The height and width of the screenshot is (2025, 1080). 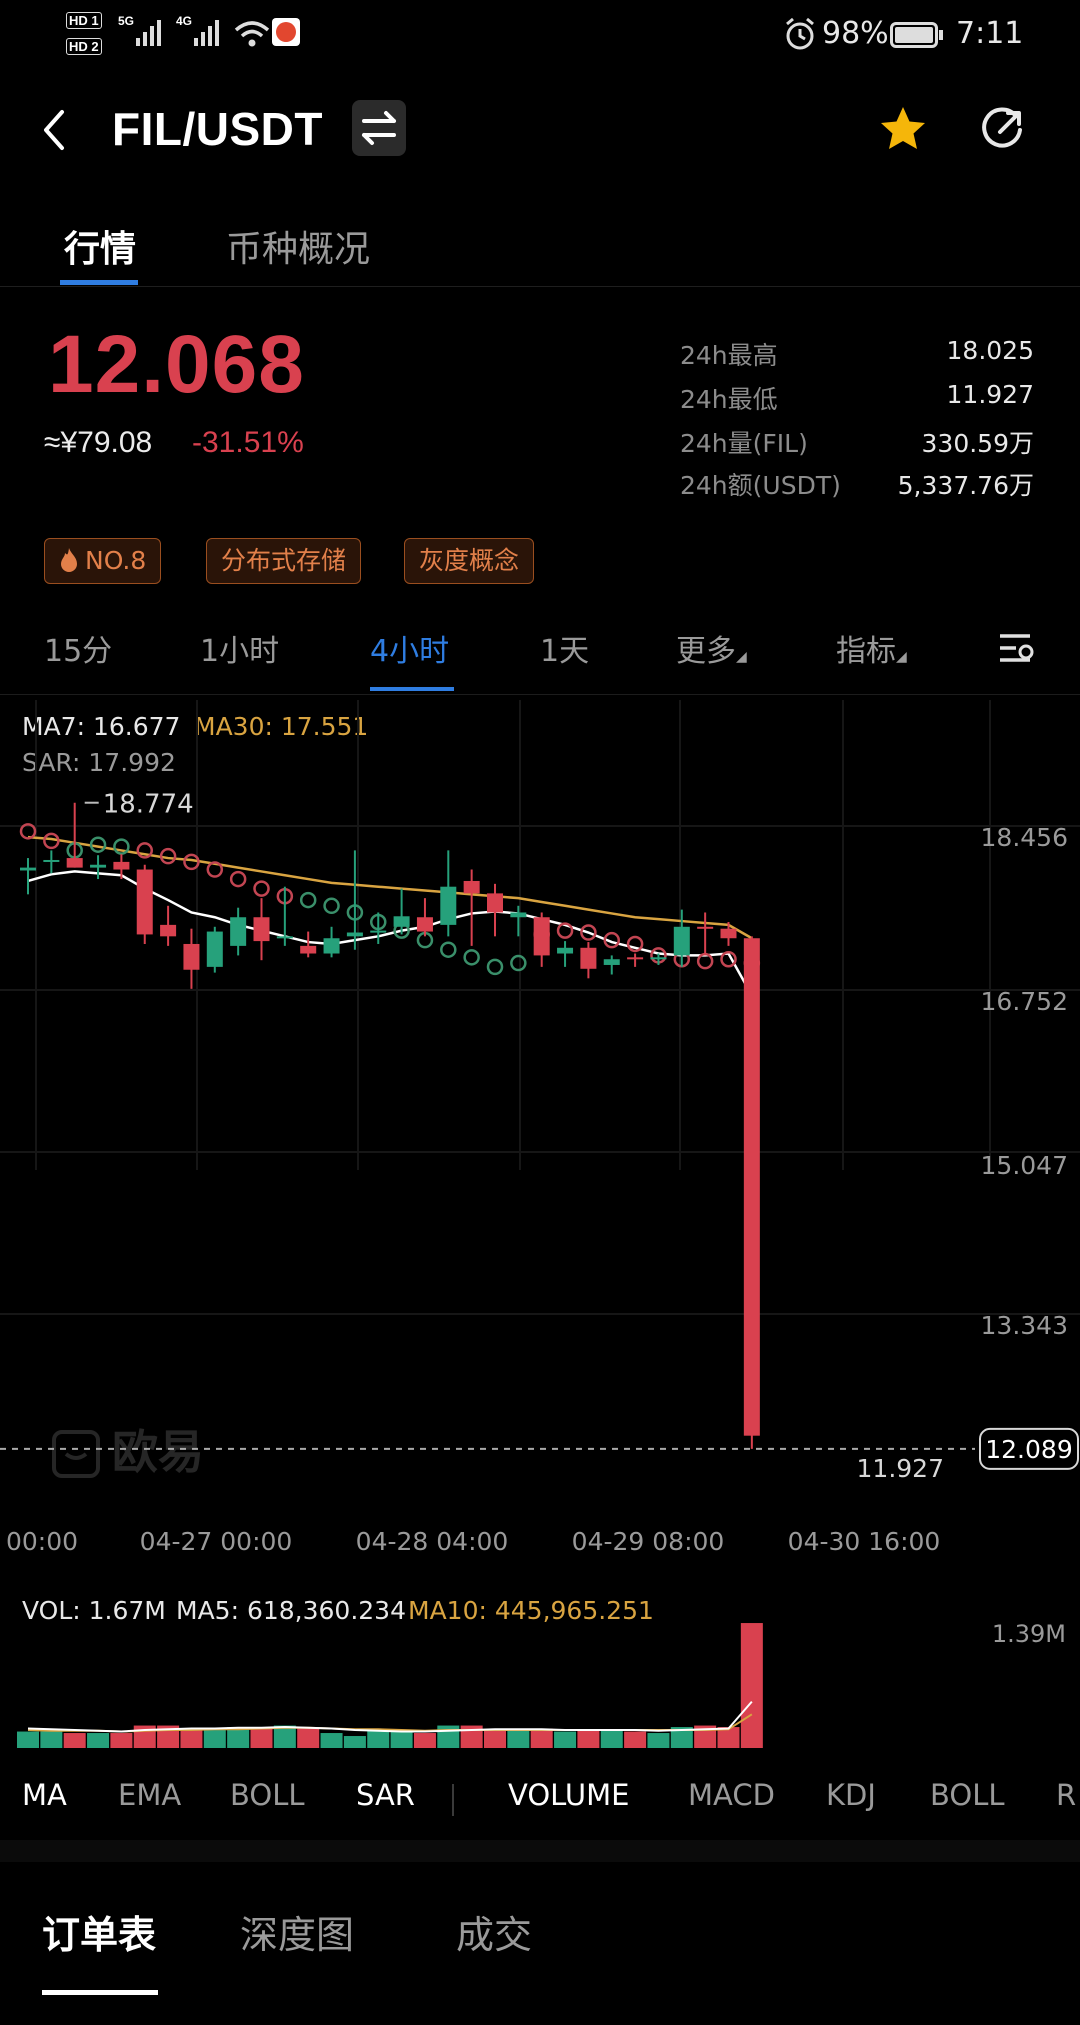 I want to click on rank-tag: NO.8, so click(x=103, y=561).